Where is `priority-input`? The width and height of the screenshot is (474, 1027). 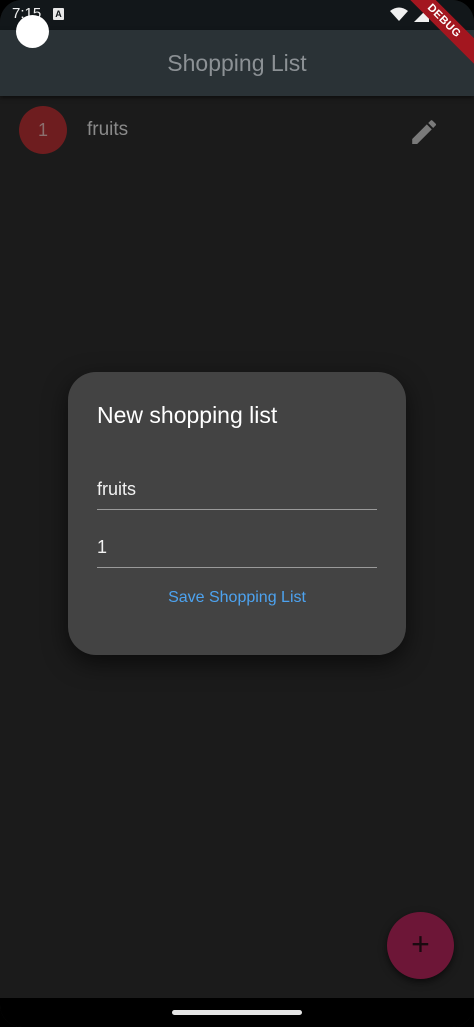
priority-input is located at coordinates (237, 548).